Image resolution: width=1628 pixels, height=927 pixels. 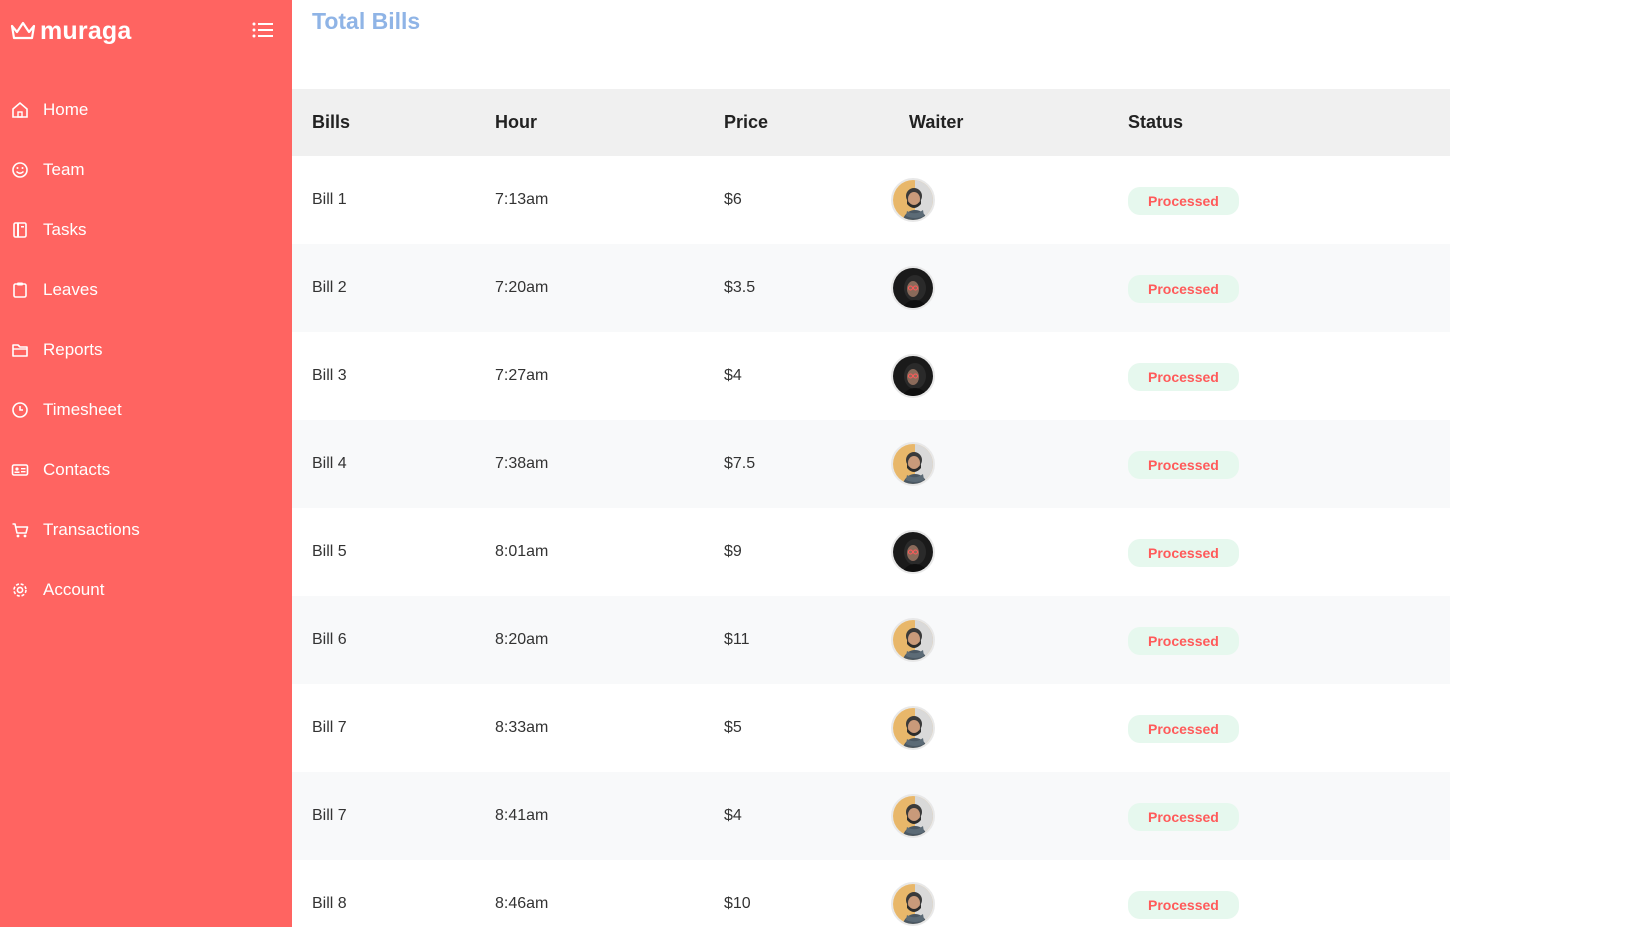 What do you see at coordinates (1155, 122) in the screenshot?
I see `column-header-status: Status` at bounding box center [1155, 122].